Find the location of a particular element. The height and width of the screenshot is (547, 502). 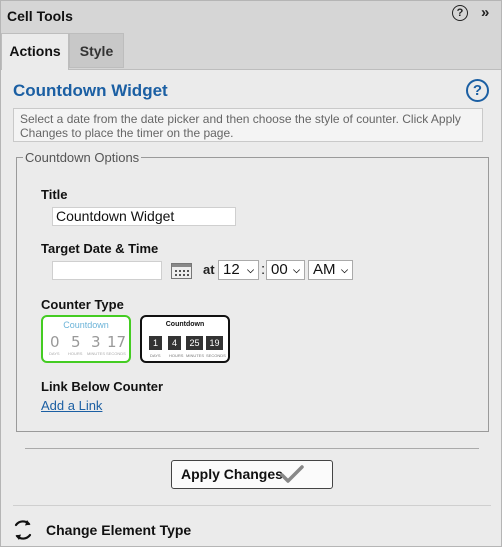

section-heading: Countdown Widget is located at coordinates (90, 90).